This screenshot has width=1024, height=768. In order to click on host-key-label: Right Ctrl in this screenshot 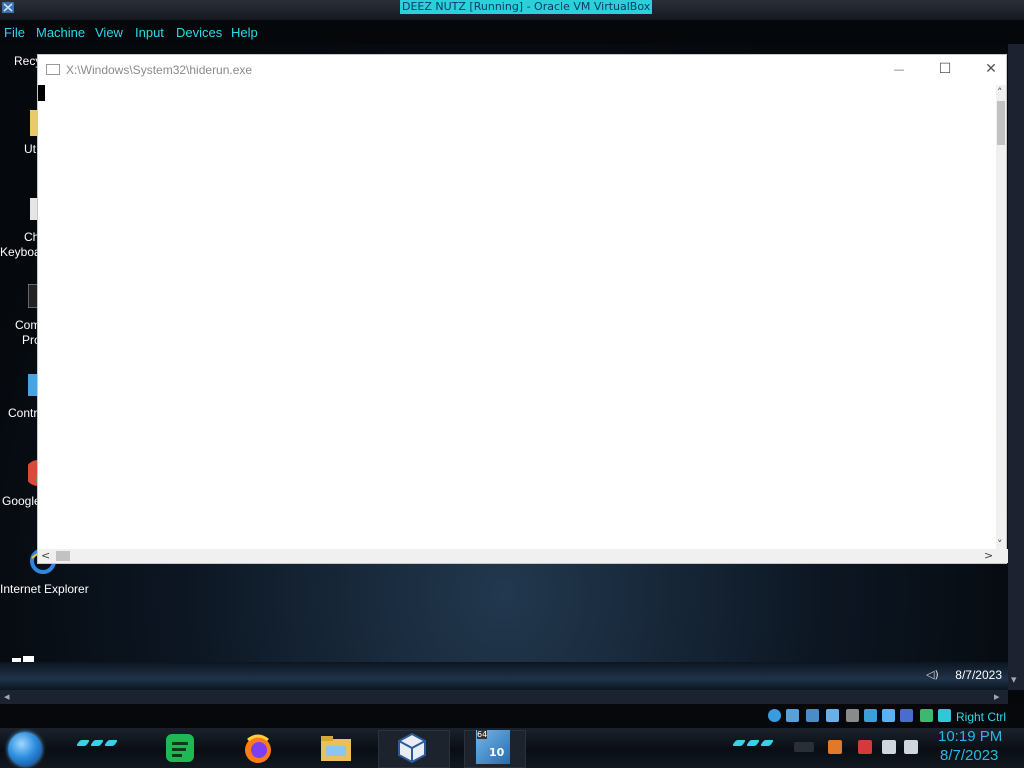, I will do `click(981, 717)`.